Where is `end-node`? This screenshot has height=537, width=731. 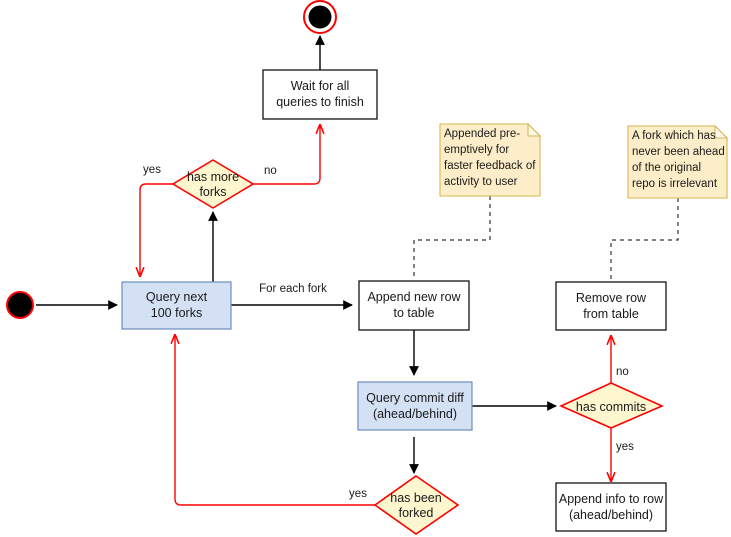
end-node is located at coordinates (320, 17).